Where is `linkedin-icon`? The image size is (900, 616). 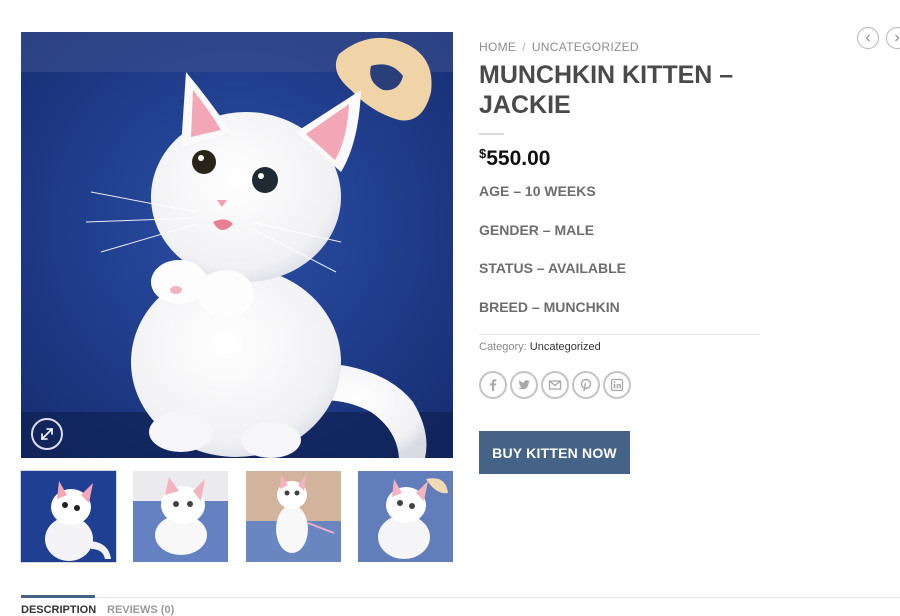 linkedin-icon is located at coordinates (617, 385).